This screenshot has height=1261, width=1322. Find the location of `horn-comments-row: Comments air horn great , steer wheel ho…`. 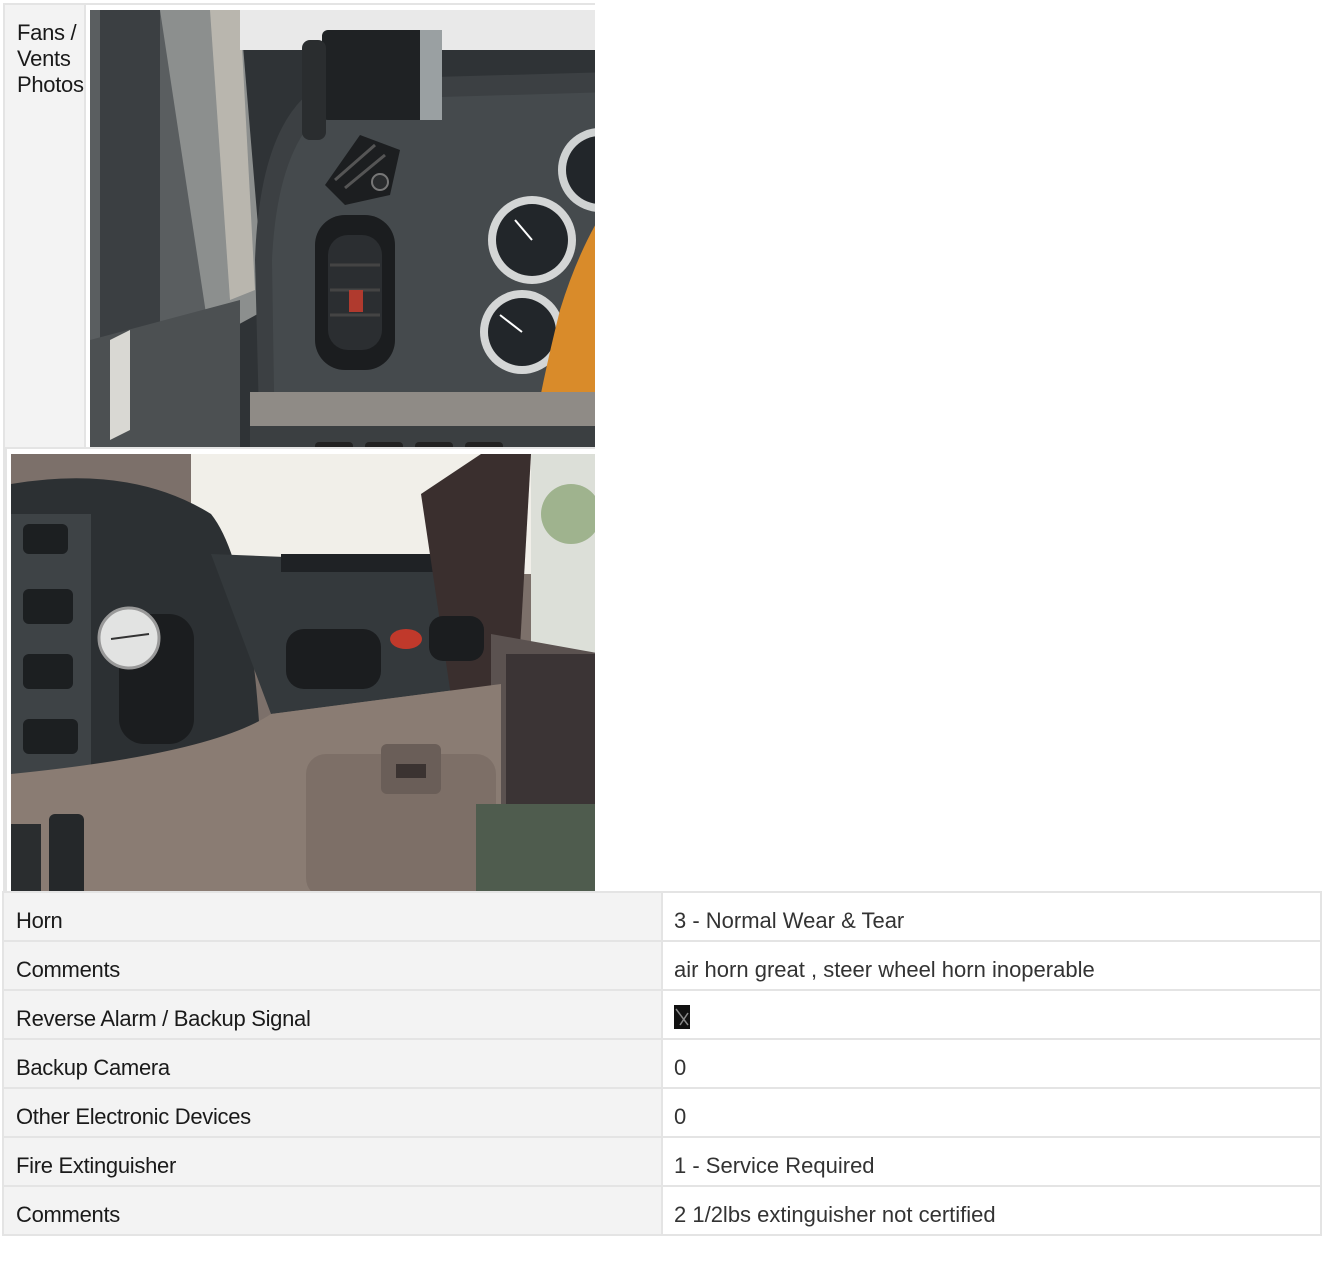

horn-comments-row: Comments air horn great , steer wheel ho… is located at coordinates (662, 965).